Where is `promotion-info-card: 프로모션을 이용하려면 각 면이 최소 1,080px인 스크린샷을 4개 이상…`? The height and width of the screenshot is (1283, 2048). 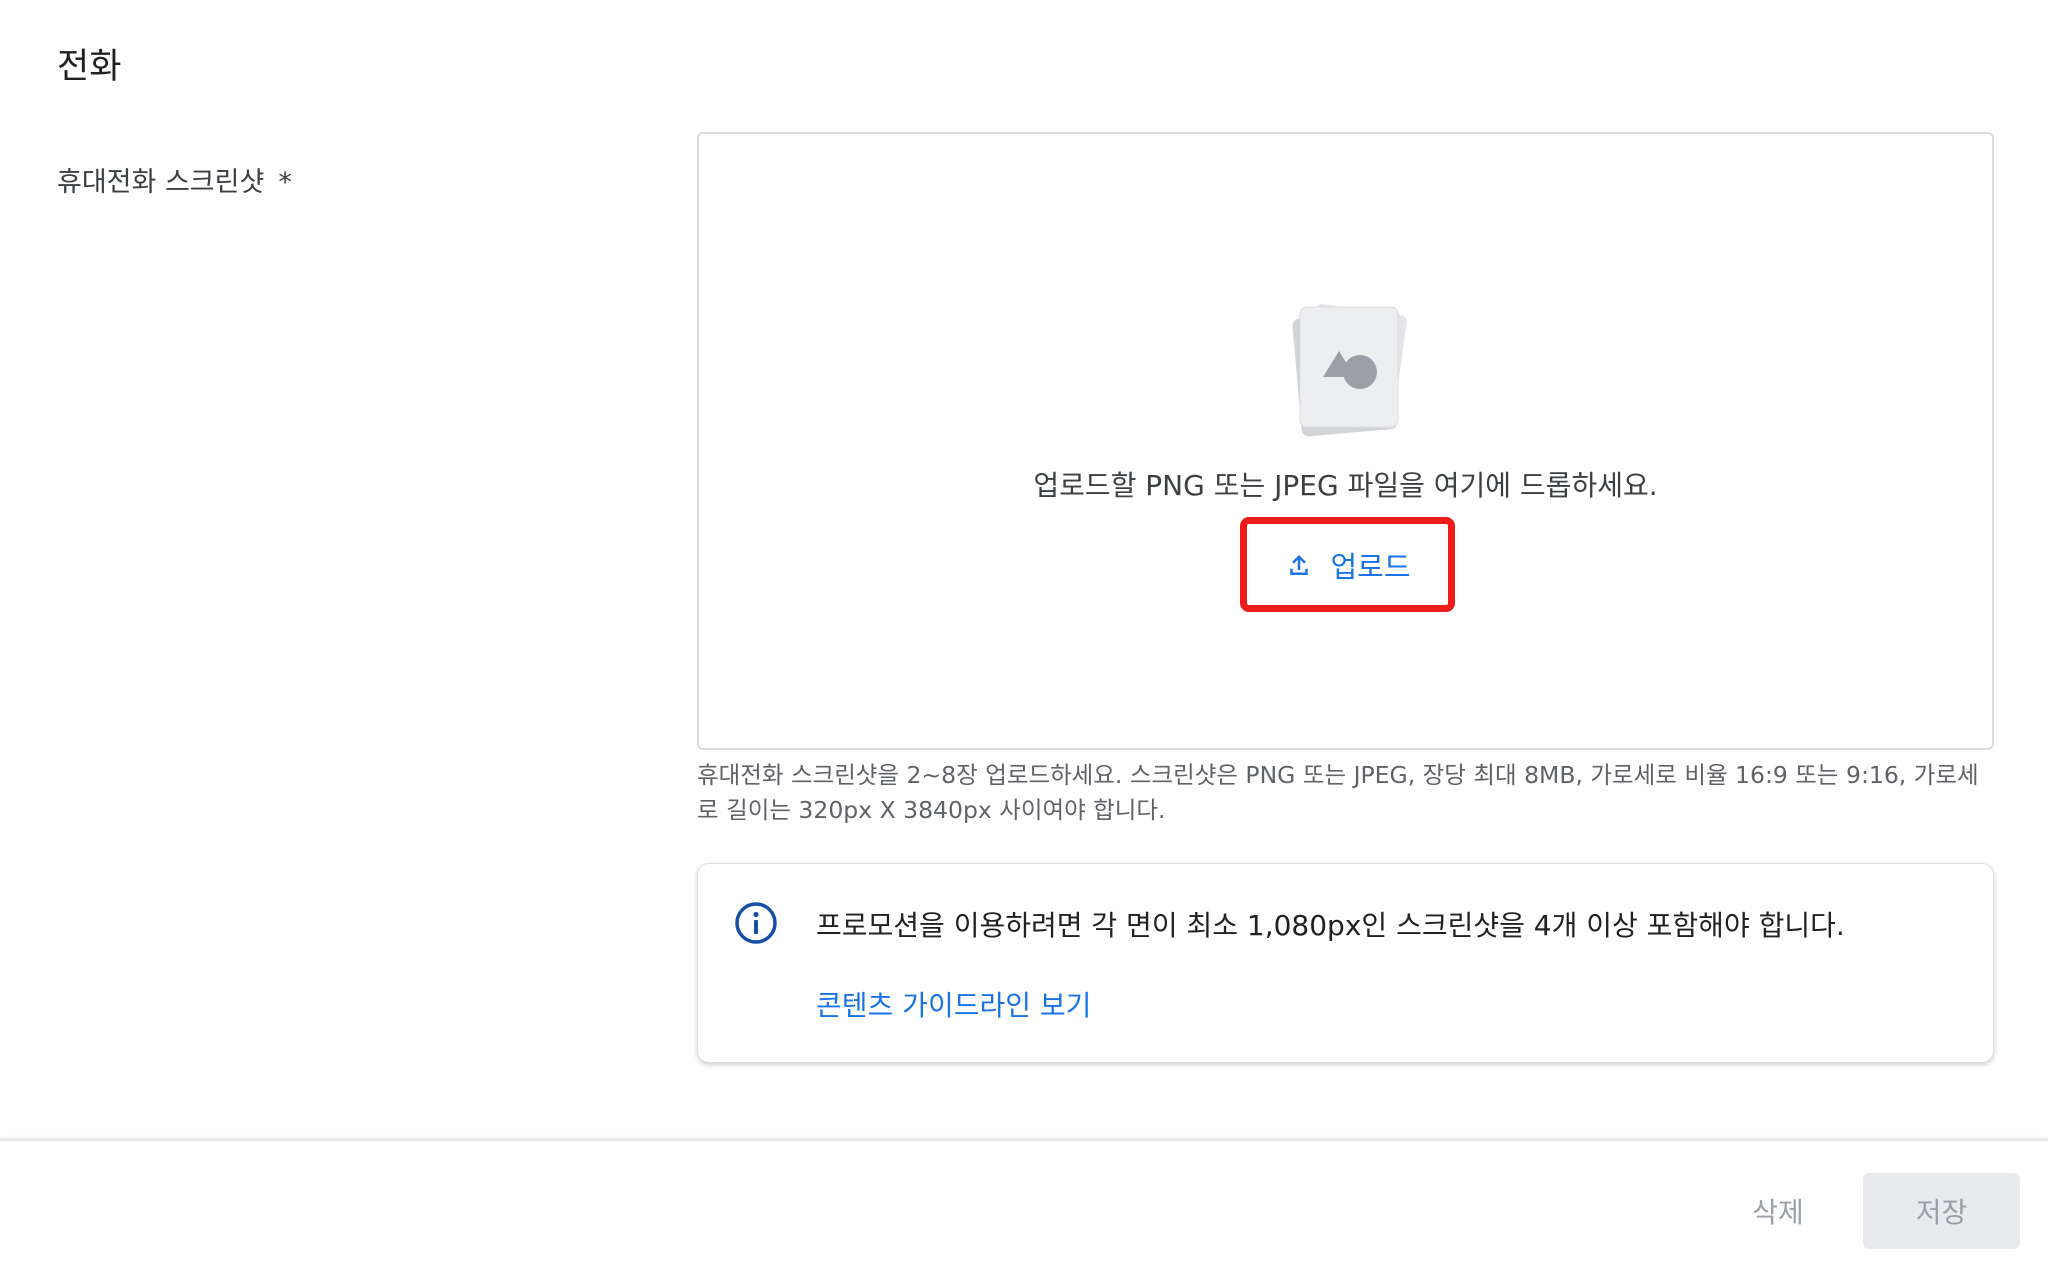 promotion-info-card: 프로모션을 이용하려면 각 면이 최소 1,080px인 스크린샷을 4개 이상… is located at coordinates (1345, 963).